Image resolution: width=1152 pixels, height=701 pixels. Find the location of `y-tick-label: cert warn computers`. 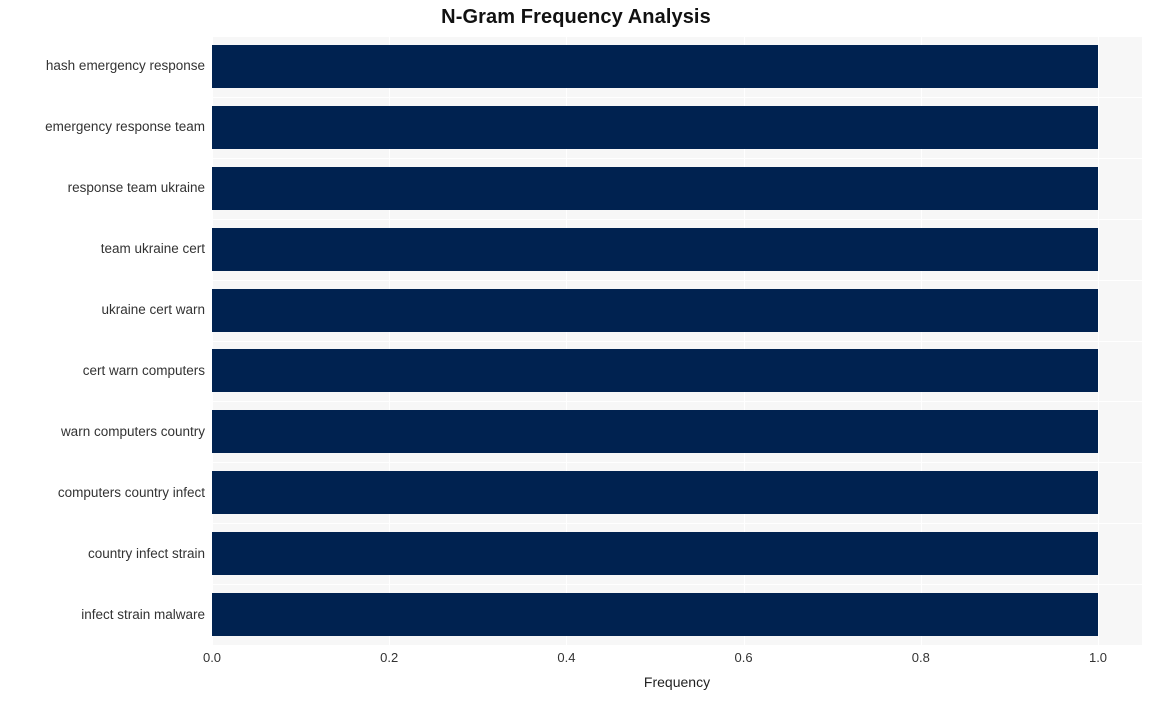

y-tick-label: cert warn computers is located at coordinates (143, 370).